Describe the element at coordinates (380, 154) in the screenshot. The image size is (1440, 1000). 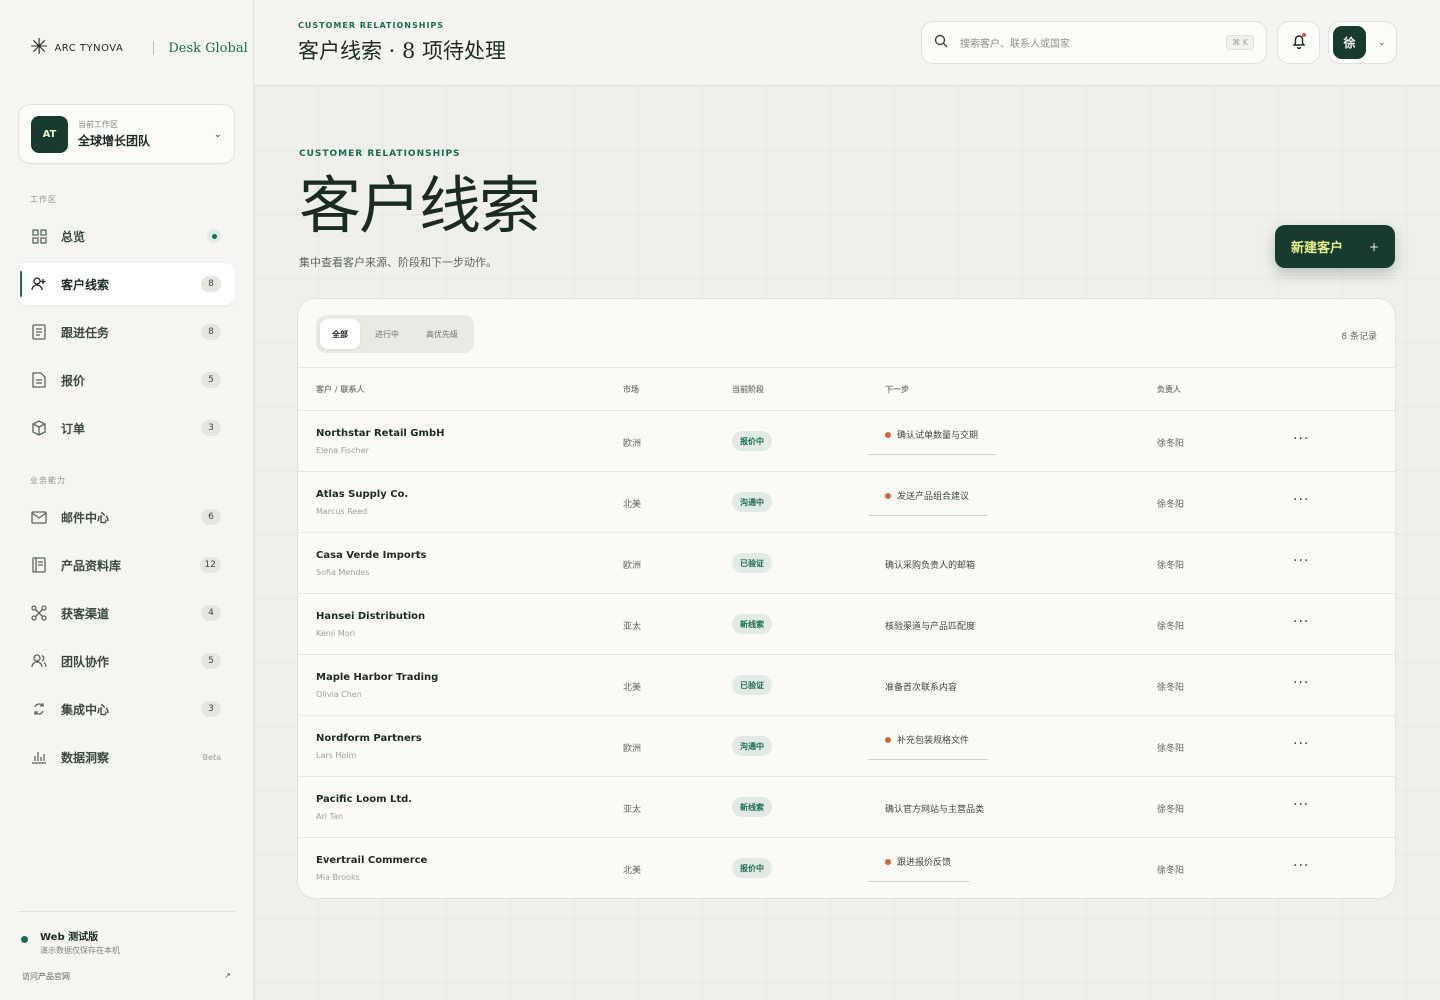
I see `hero-eyebrow: CUSTOMER RELATIONSHIPS` at that location.